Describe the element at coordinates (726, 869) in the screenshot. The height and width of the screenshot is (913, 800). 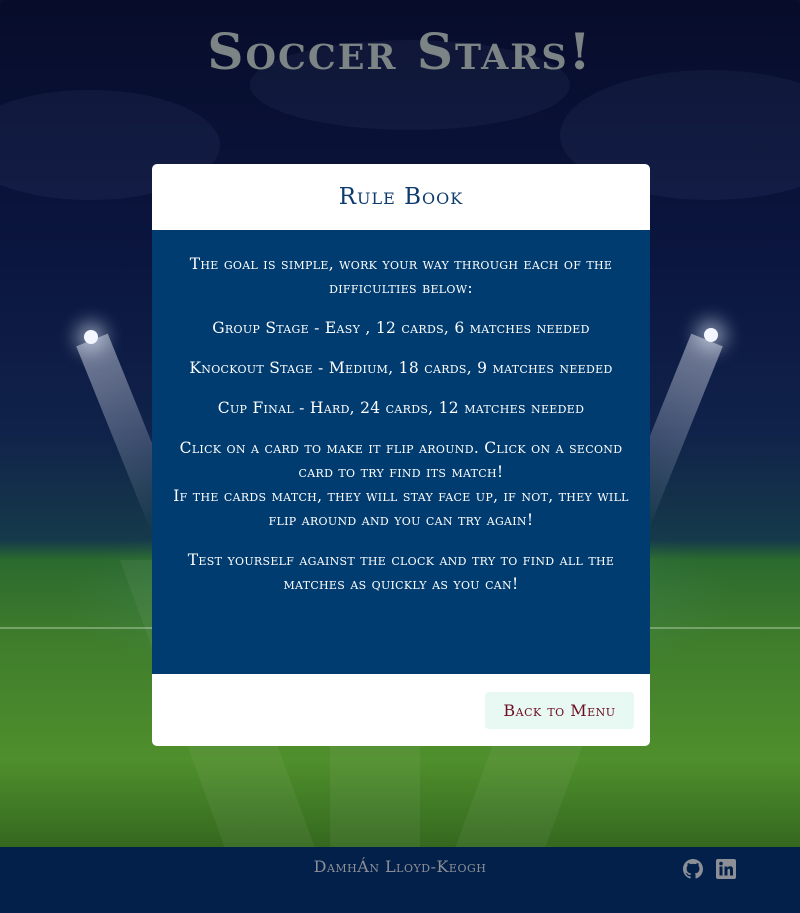
I see `linkedin-icon` at that location.